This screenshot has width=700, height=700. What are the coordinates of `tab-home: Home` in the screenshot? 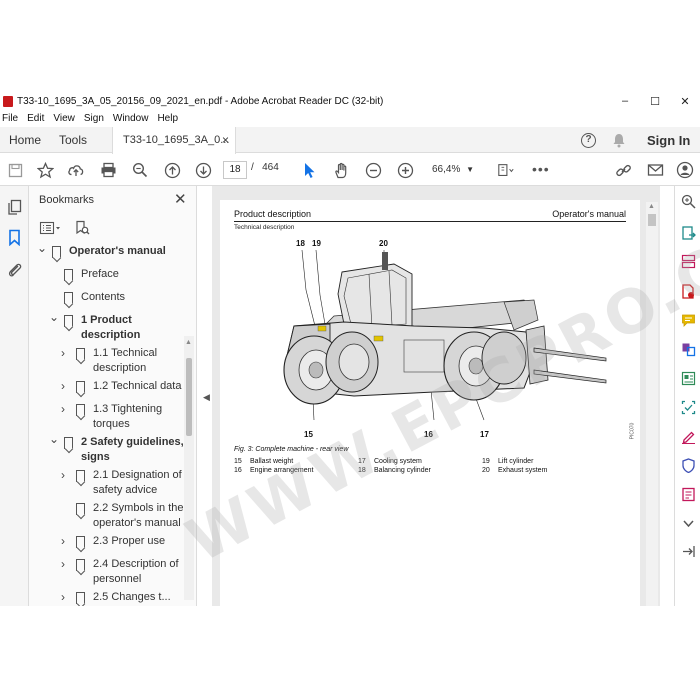 It's located at (25, 140).